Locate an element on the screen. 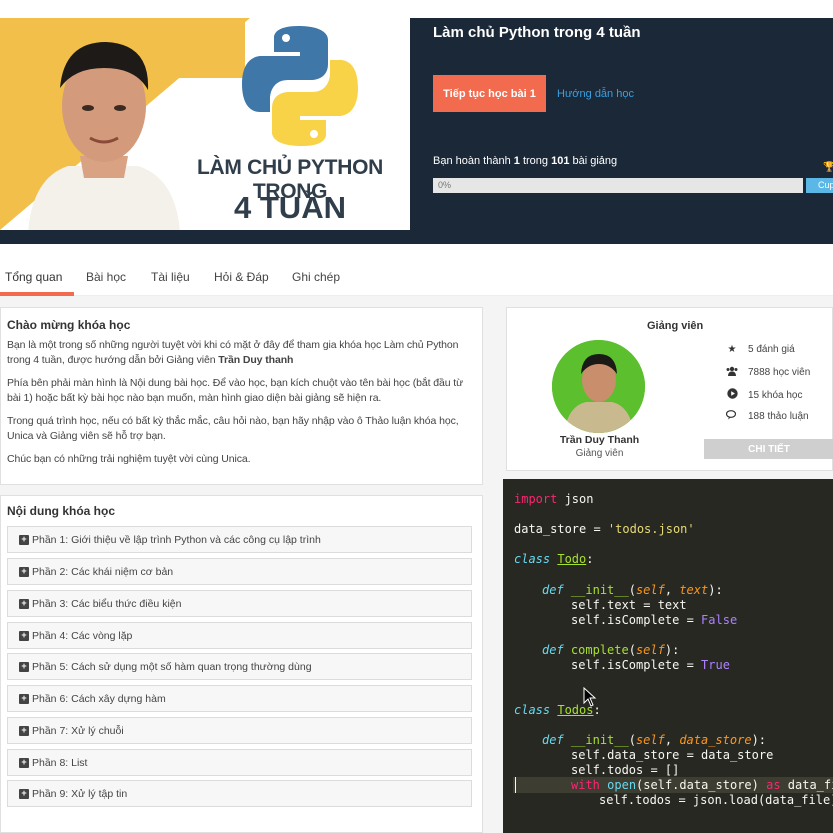 The image size is (833, 833). users-icon is located at coordinates (732, 372).